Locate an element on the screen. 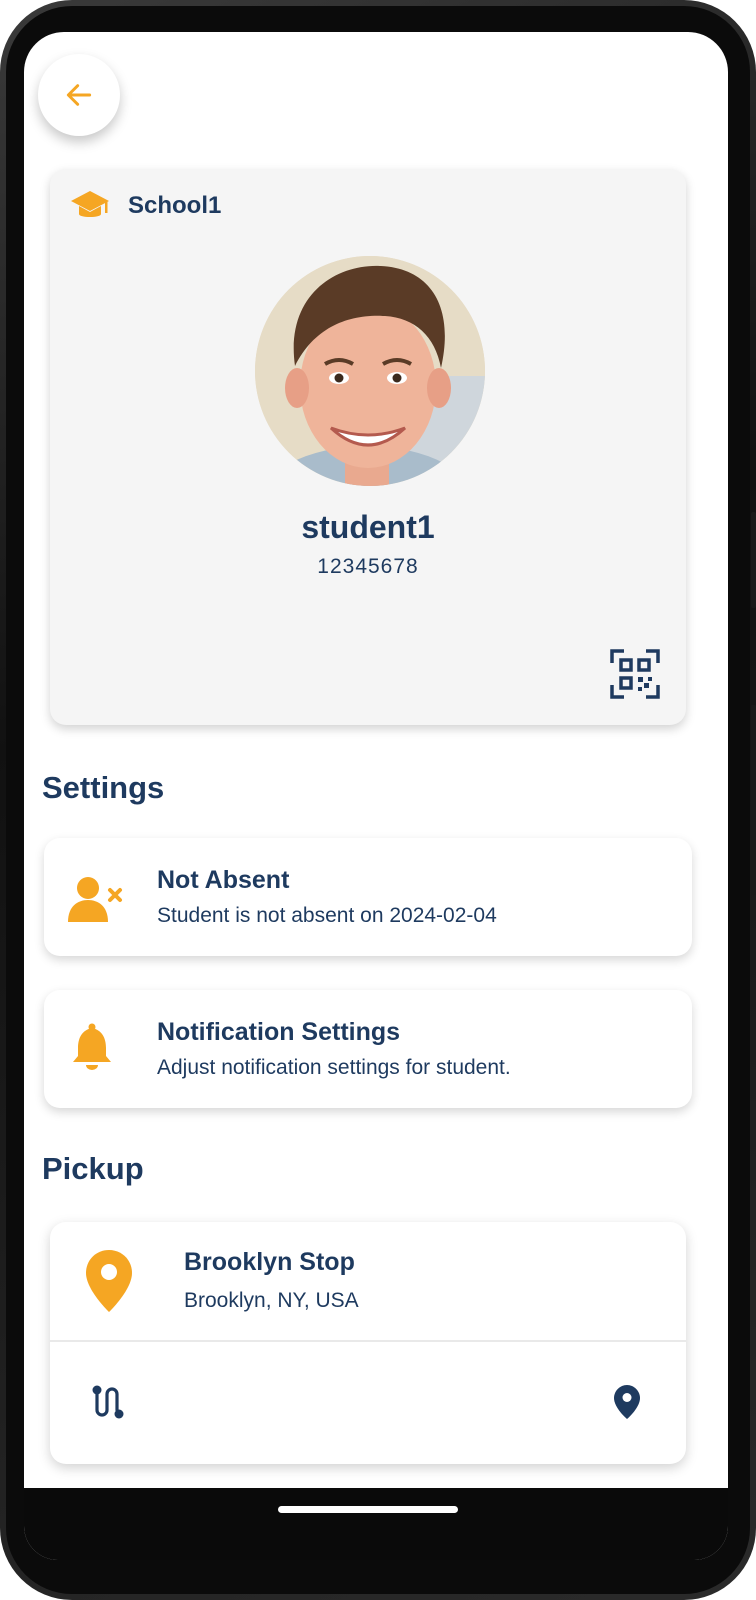 This screenshot has width=756, height=1600. student-name: student1 is located at coordinates (368, 527).